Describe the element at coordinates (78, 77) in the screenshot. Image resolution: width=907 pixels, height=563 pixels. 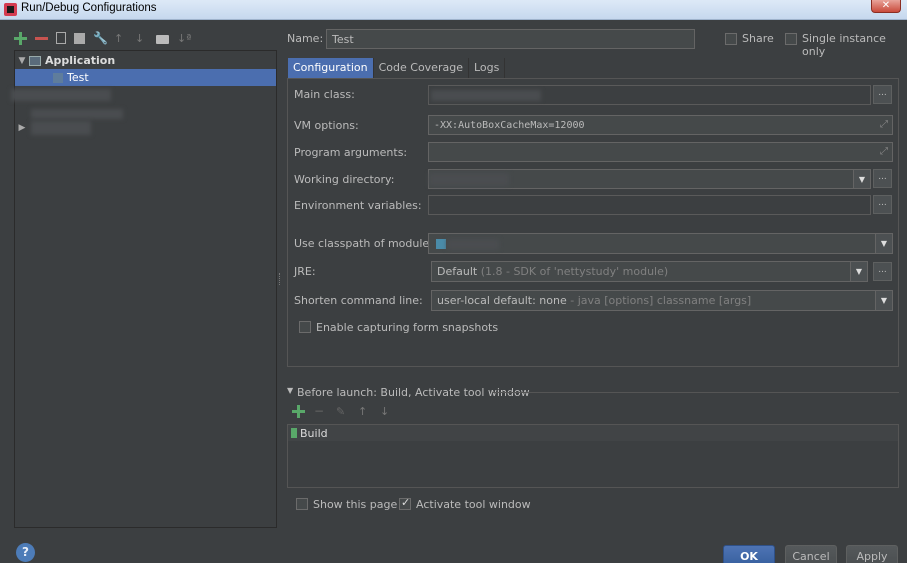
I see `tree-item-label: Test` at that location.